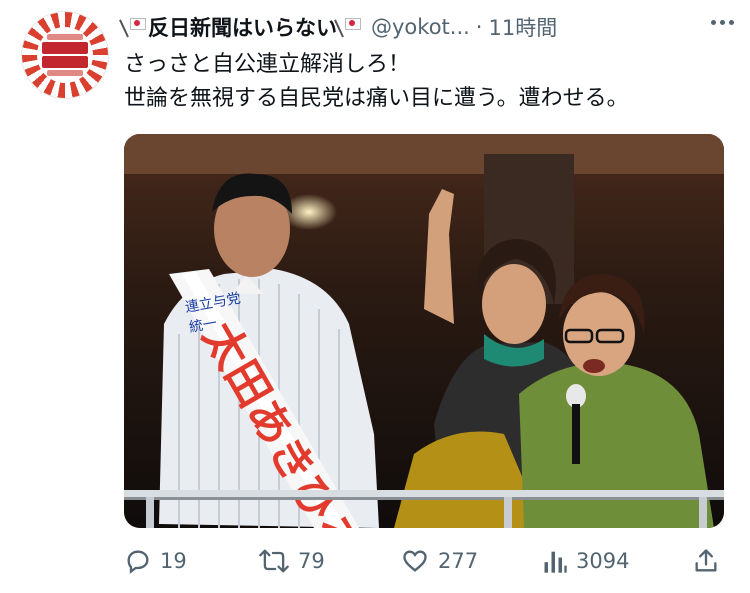  I want to click on reply-button: 19, so click(155, 561).